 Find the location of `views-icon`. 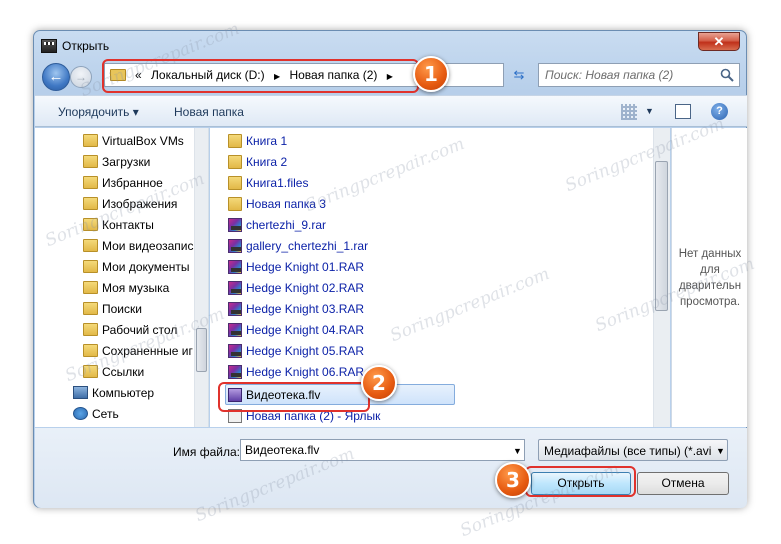

views-icon is located at coordinates (629, 112).